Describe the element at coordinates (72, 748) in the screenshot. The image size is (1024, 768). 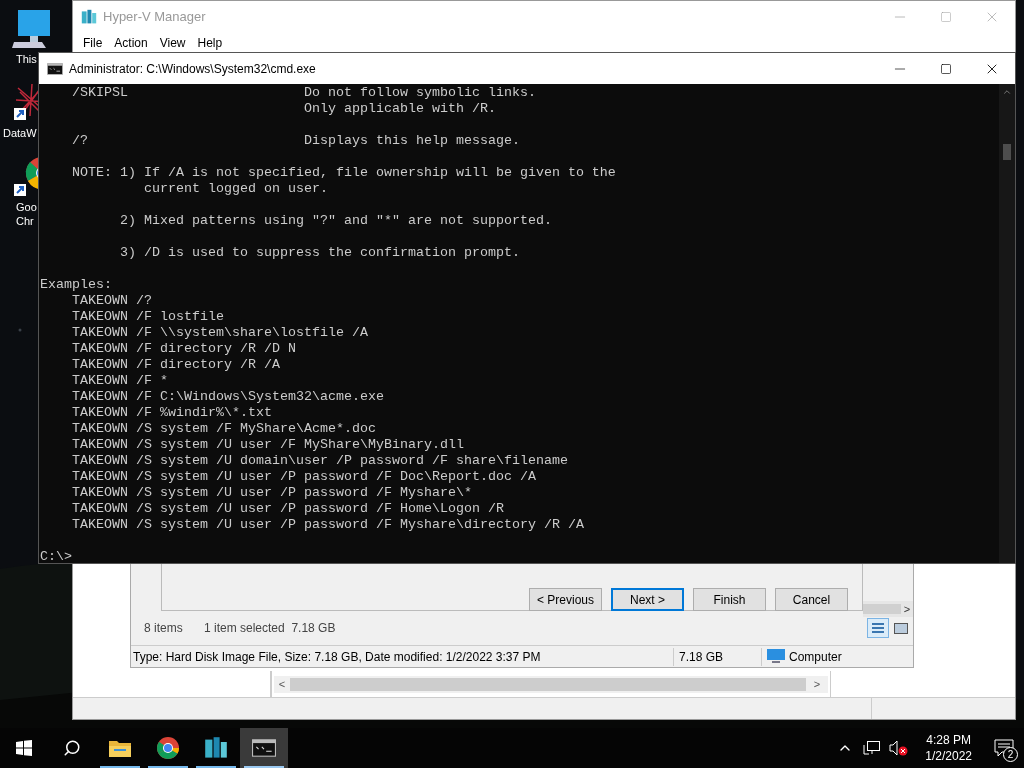
I see `search-icon` at that location.